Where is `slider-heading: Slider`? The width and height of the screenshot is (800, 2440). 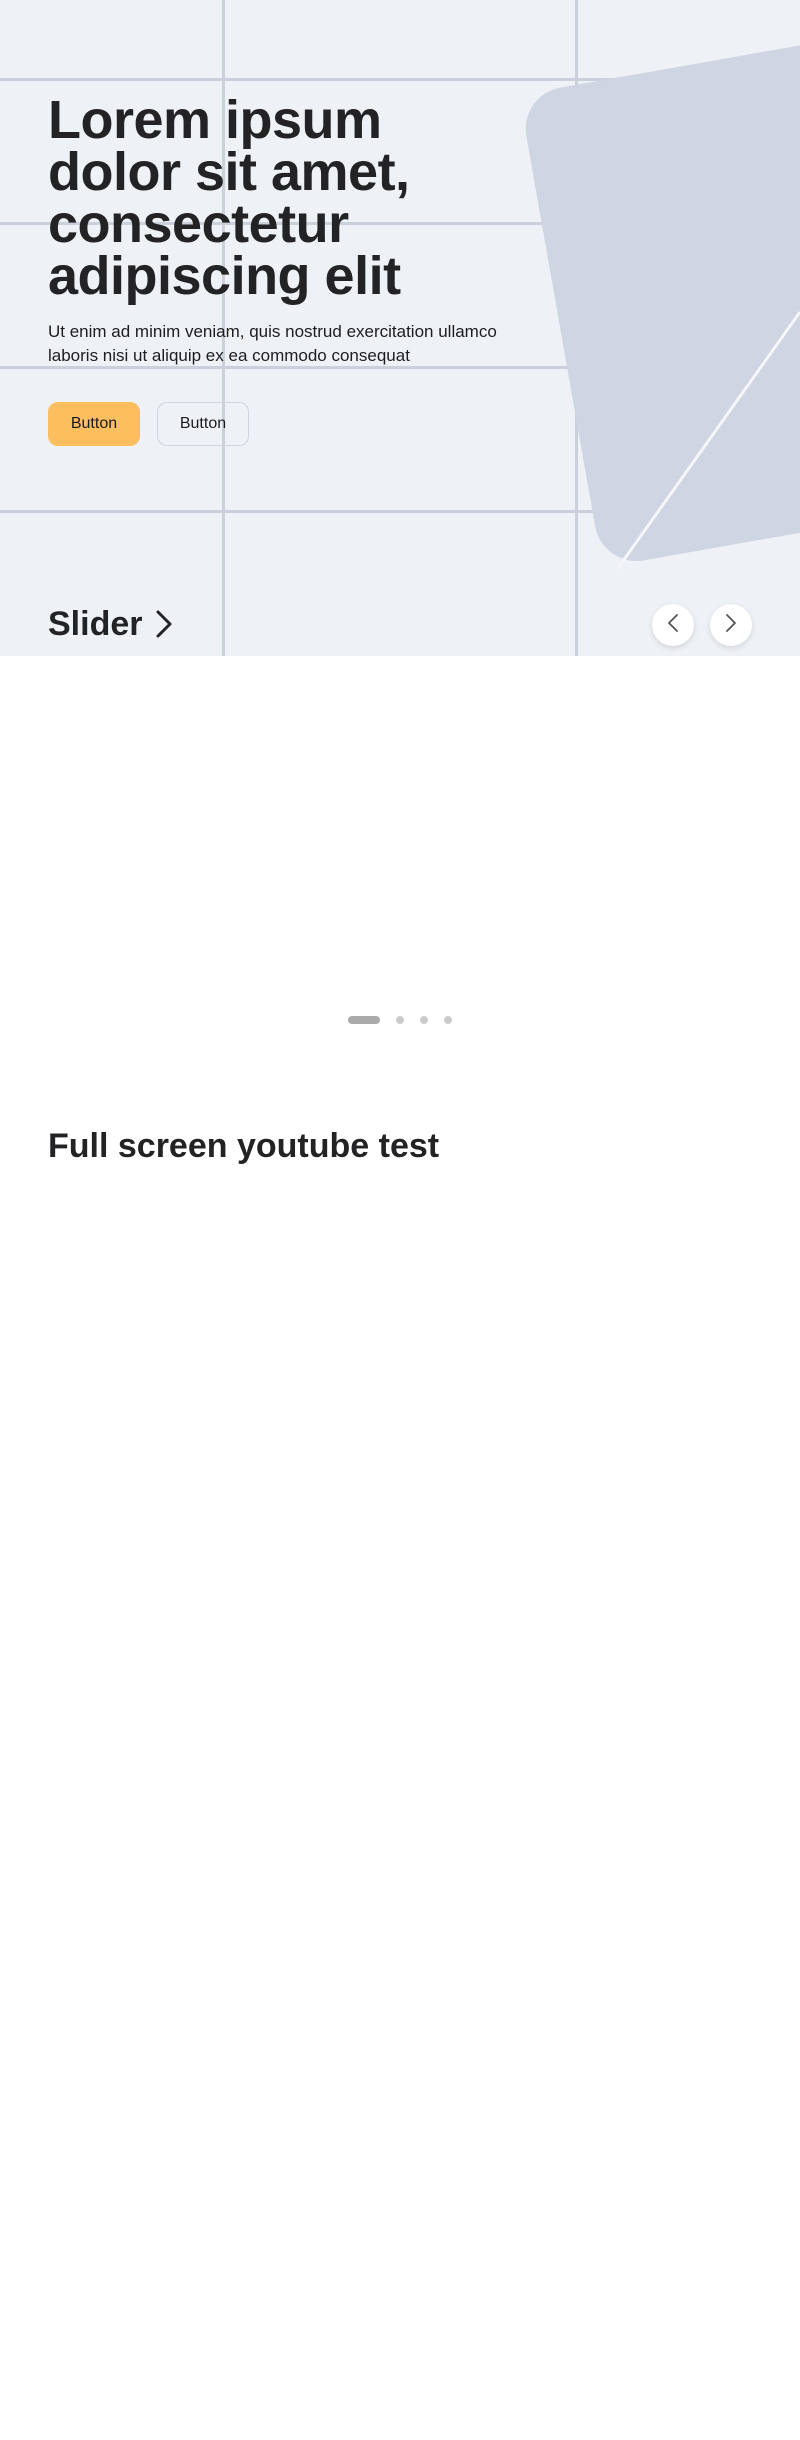 slider-heading: Slider is located at coordinates (95, 624).